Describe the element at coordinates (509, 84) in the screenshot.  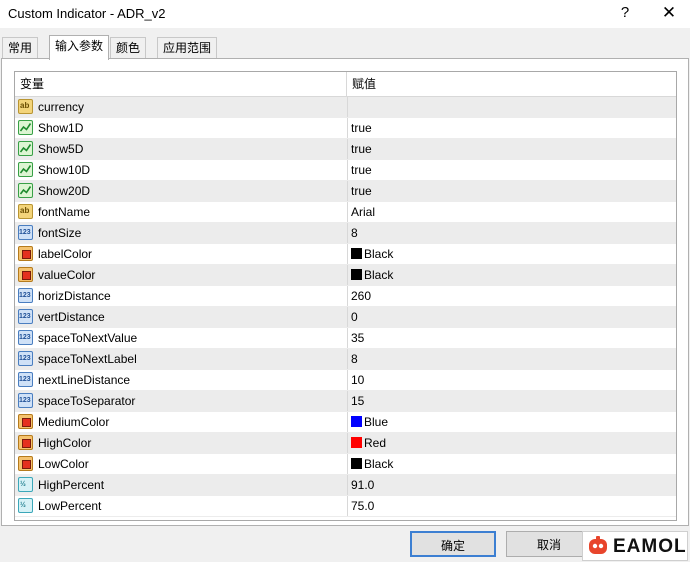
I see `column-header-value: 赋值` at that location.